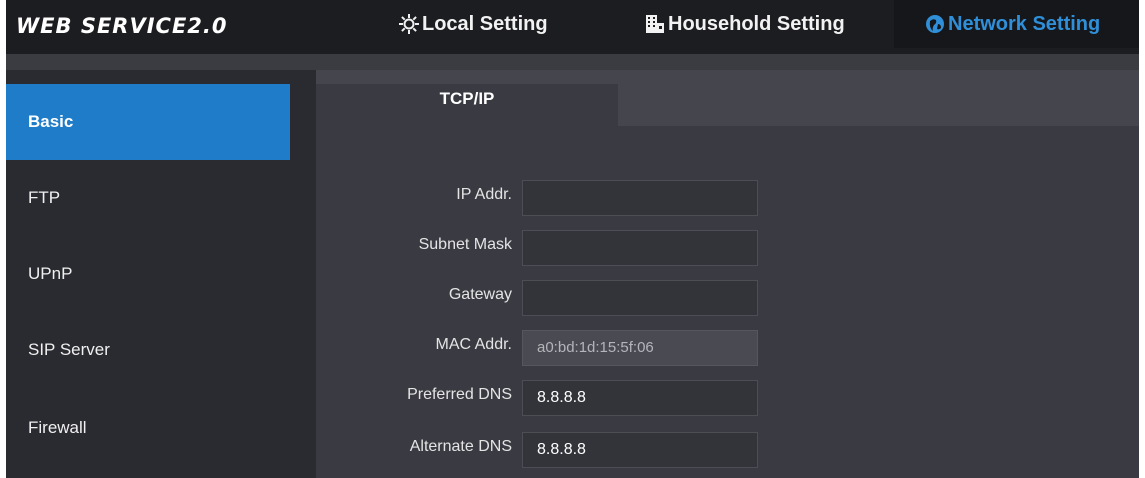 Image resolution: width=1145 pixels, height=478 pixels. I want to click on mac-address-label: MAC Addr., so click(473, 344).